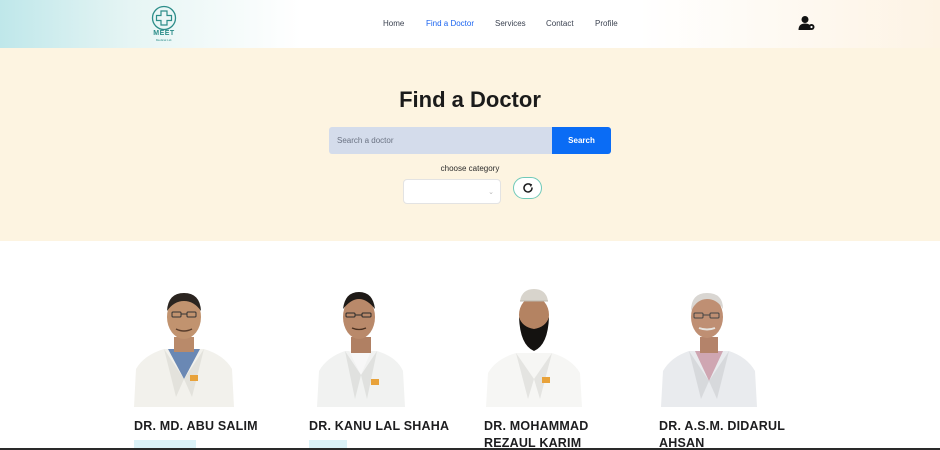  Describe the element at coordinates (379, 426) in the screenshot. I see `doctor-name: DR. KANU LAL SHAHA` at that location.